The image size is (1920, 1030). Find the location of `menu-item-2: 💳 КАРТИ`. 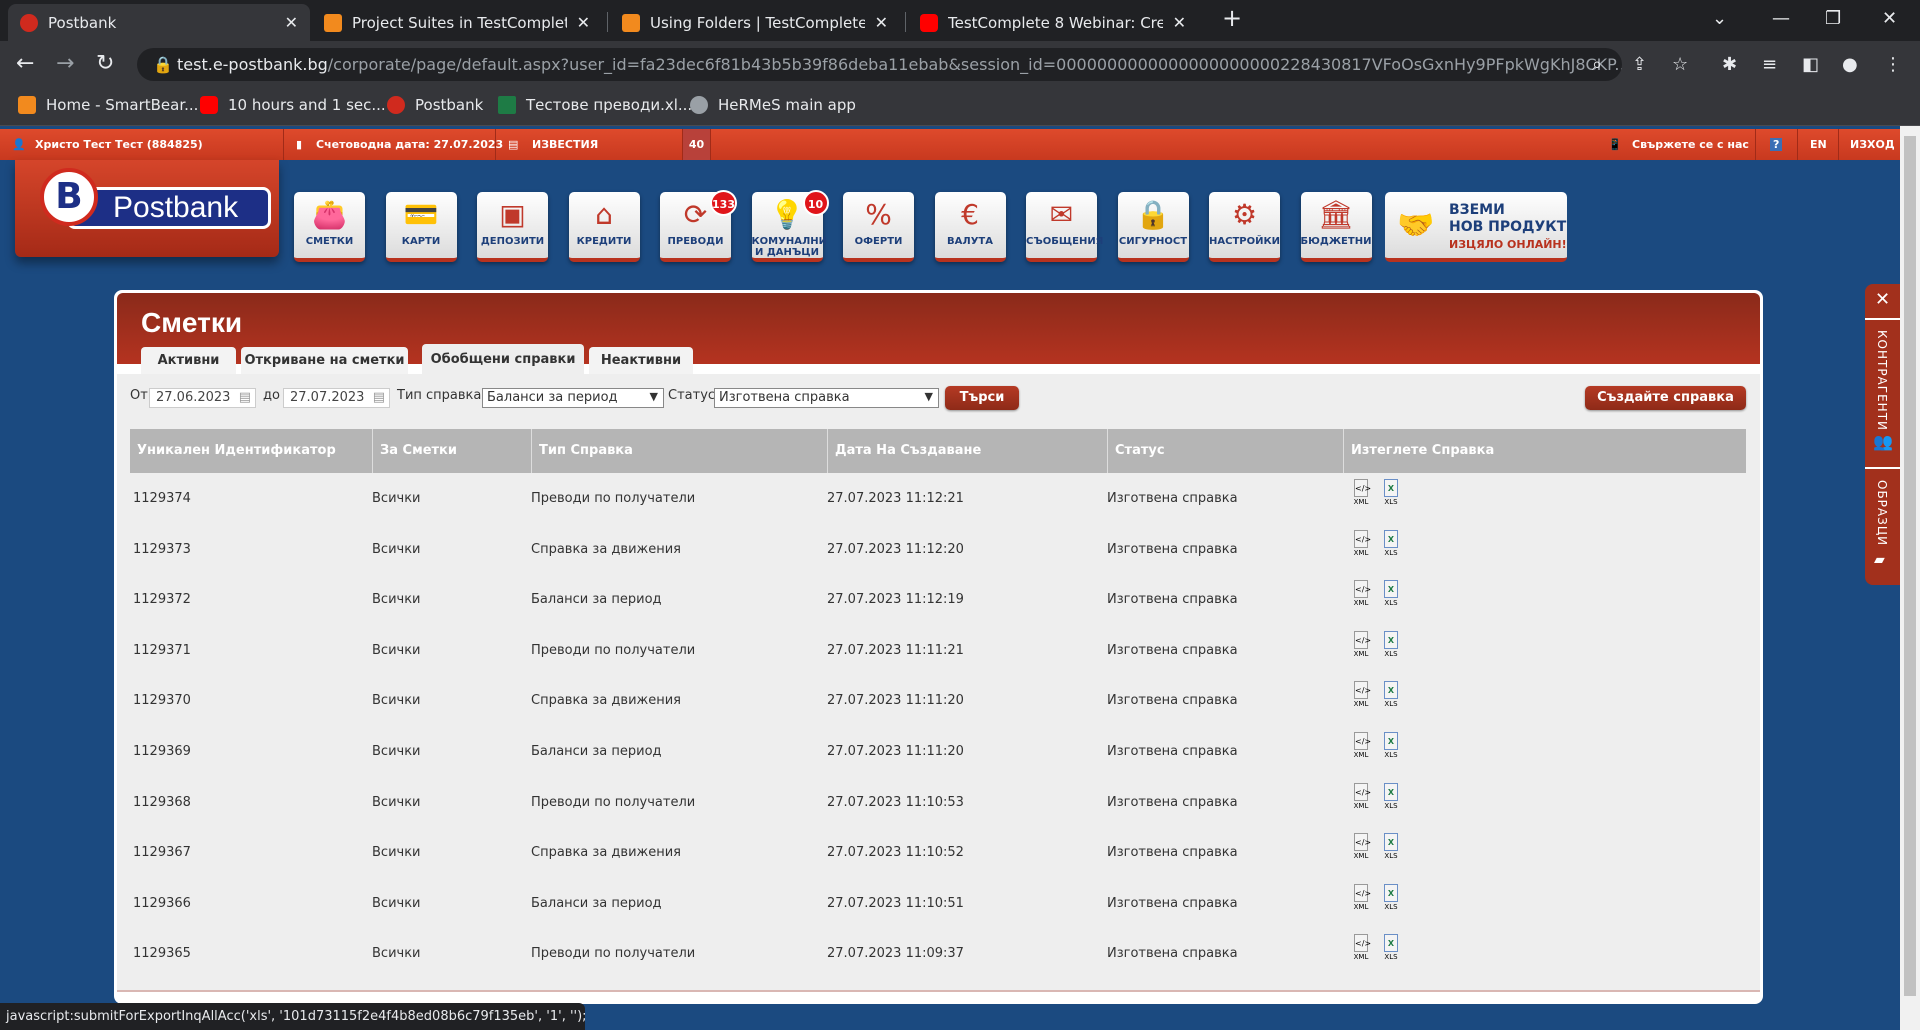

menu-item-2: 💳 КАРТИ is located at coordinates (421, 227).